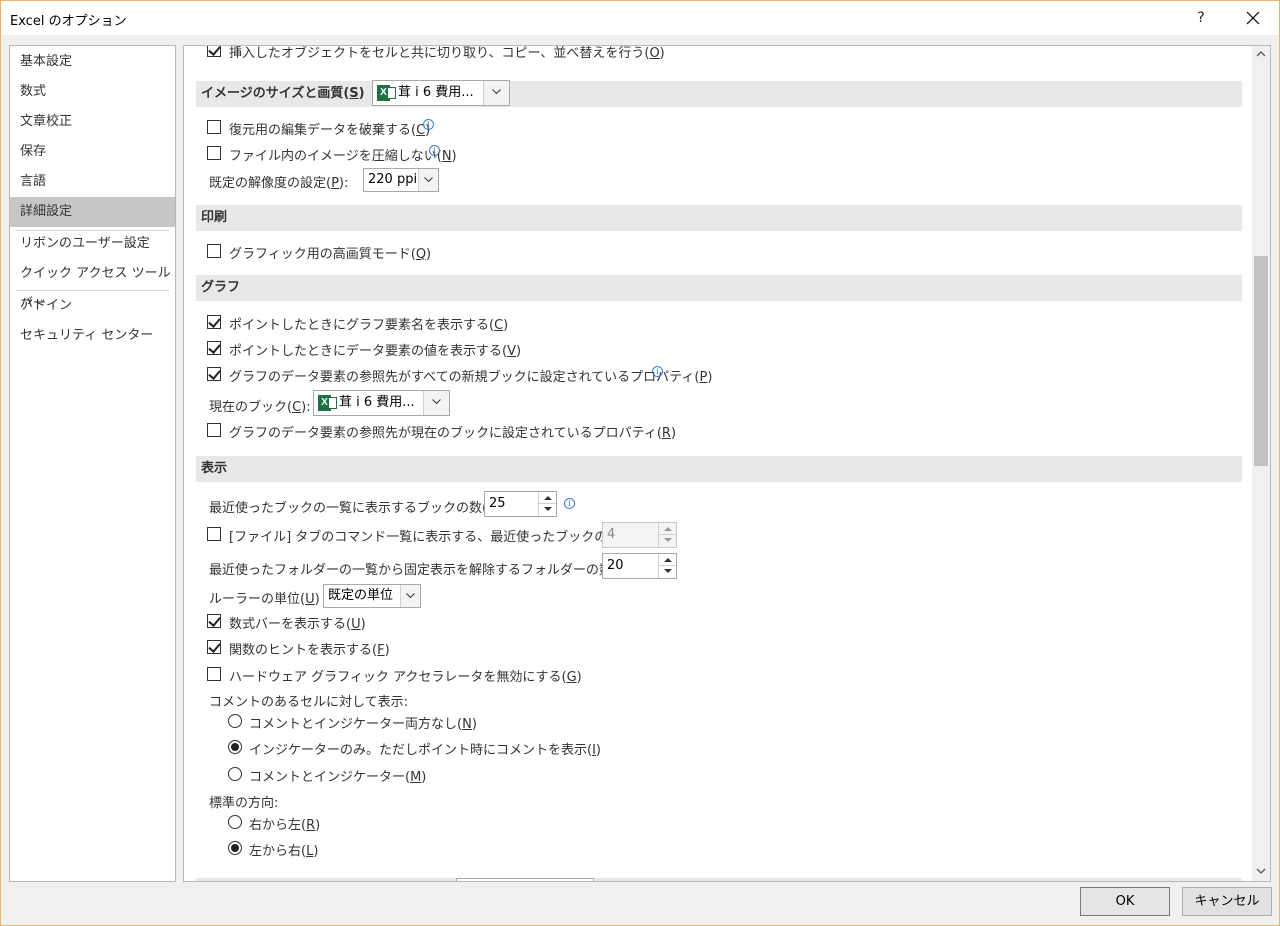  What do you see at coordinates (297, 624) in the screenshot?
I see `show-formula-bar-label: 数式バーを表示する(U)` at bounding box center [297, 624].